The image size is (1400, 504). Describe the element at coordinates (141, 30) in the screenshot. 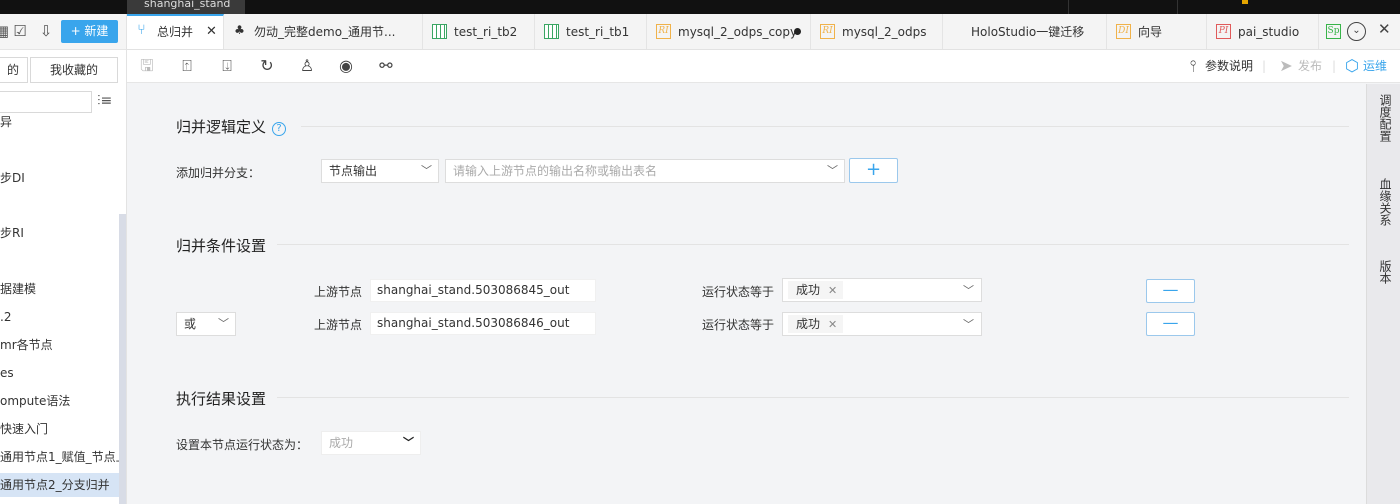

I see `merge-icon: ⑂` at that location.